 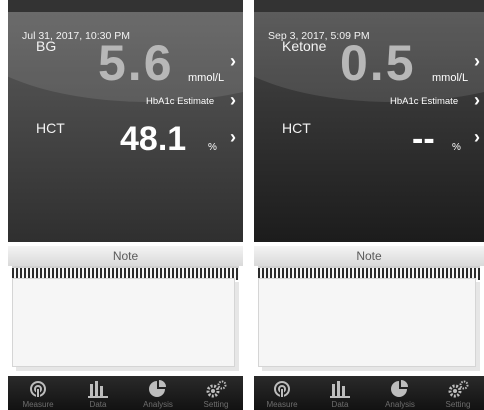 I want to click on bg-label: BG, so click(x=46, y=46).